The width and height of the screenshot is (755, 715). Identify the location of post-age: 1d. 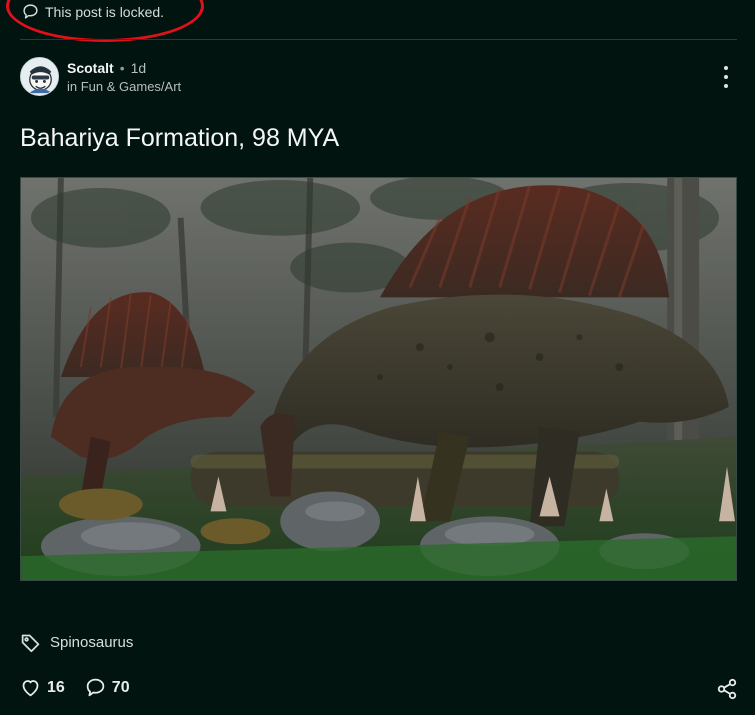
(138, 67).